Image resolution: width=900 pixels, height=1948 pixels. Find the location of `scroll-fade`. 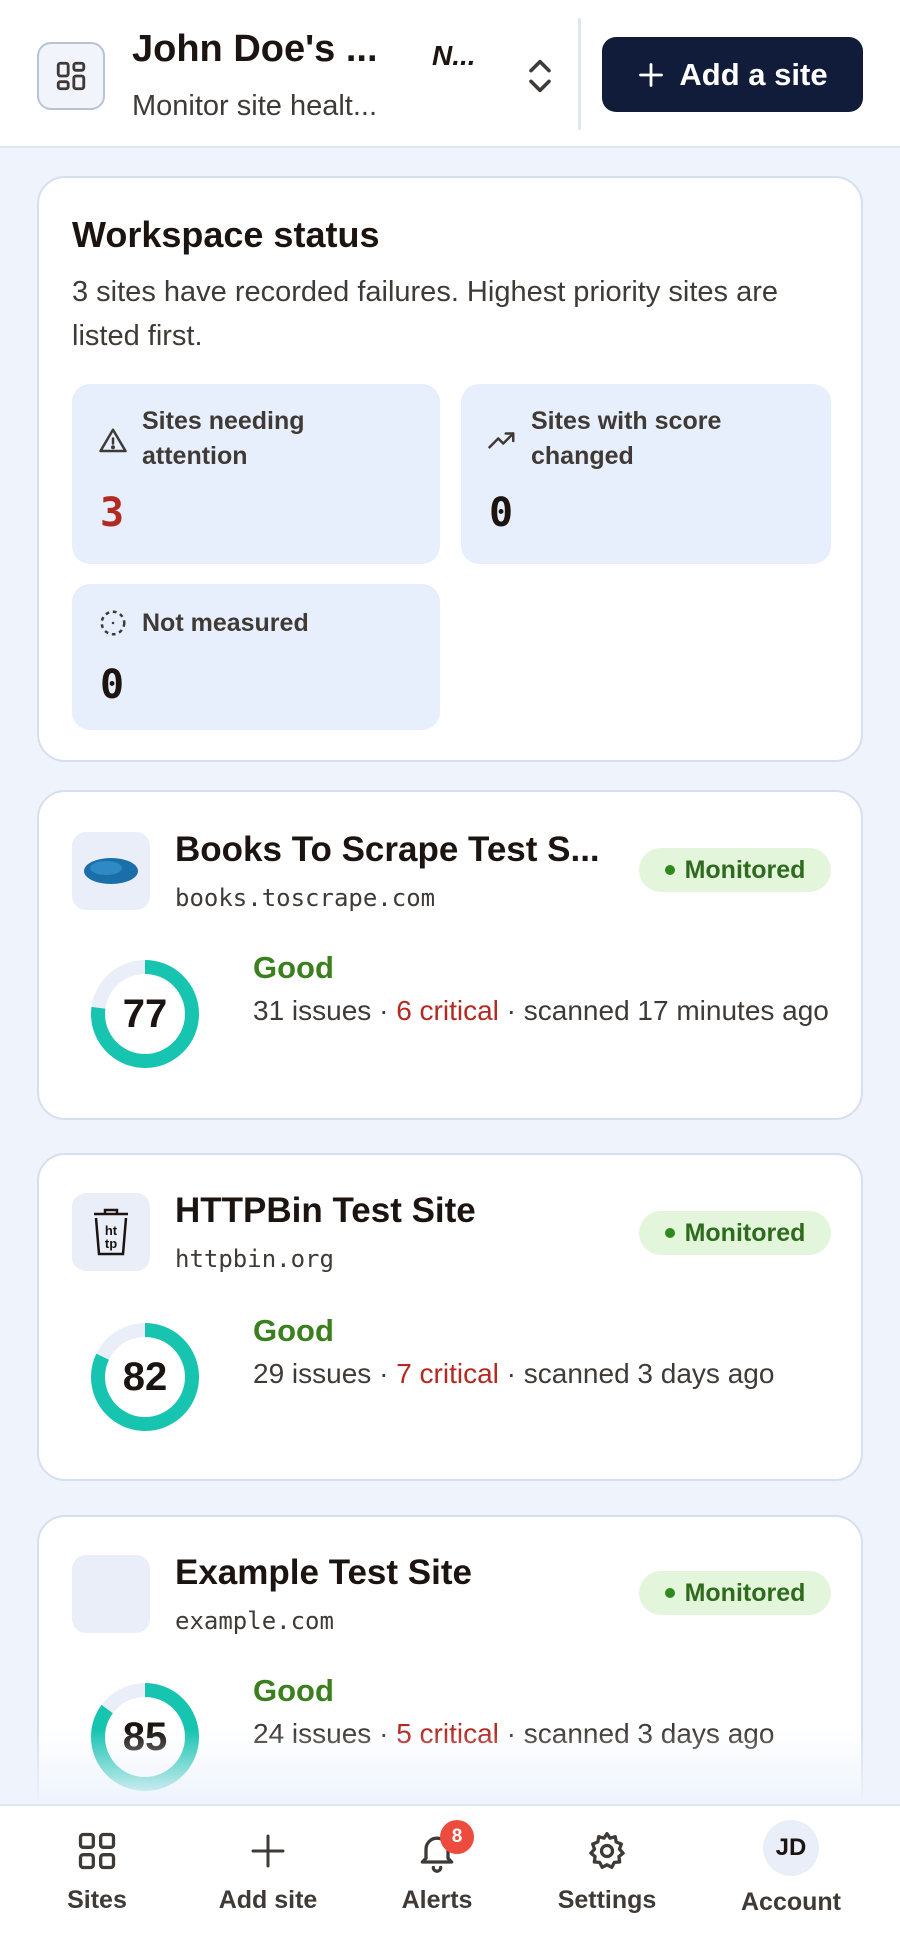

scroll-fade is located at coordinates (450, 1767).